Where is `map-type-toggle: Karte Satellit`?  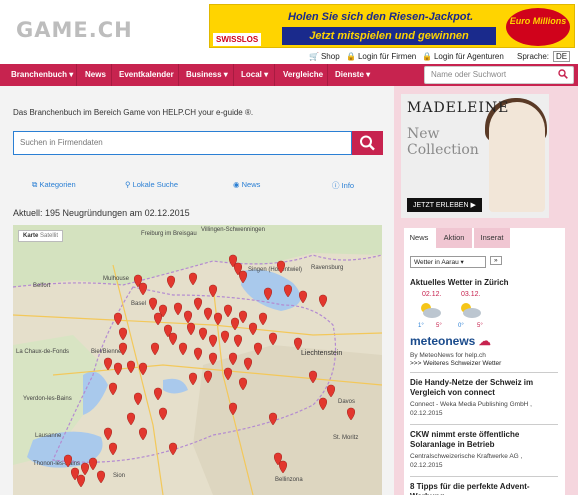 map-type-toggle: Karte Satellit is located at coordinates (41, 236).